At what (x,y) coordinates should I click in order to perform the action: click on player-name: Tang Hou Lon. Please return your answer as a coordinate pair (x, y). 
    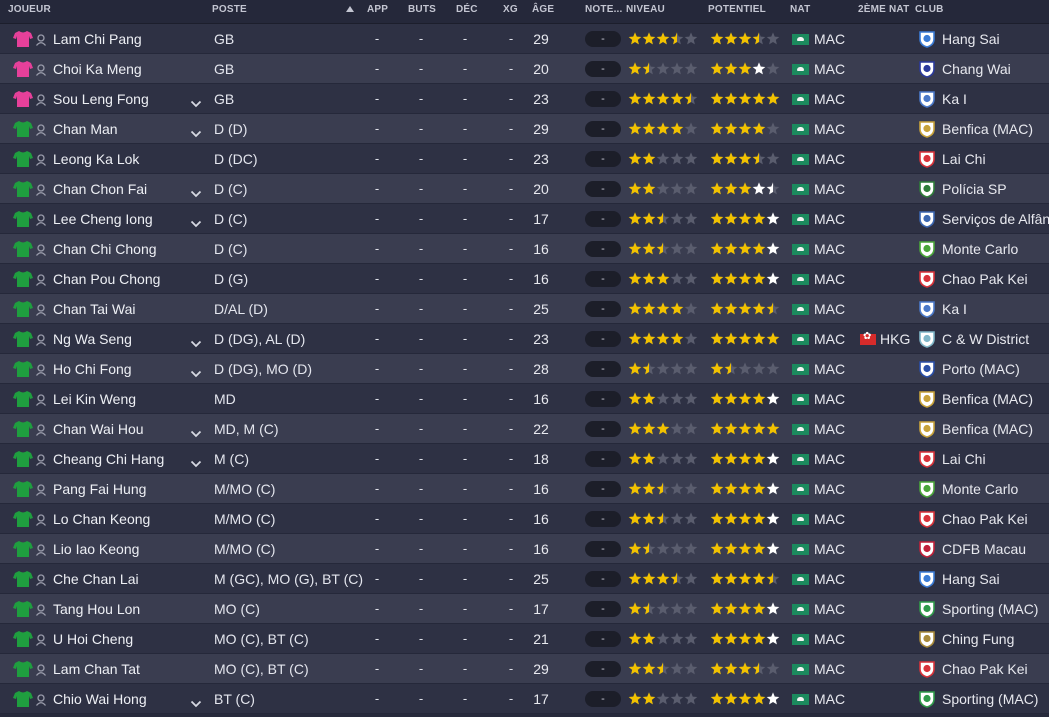
    Looking at the image, I should click on (118, 609).